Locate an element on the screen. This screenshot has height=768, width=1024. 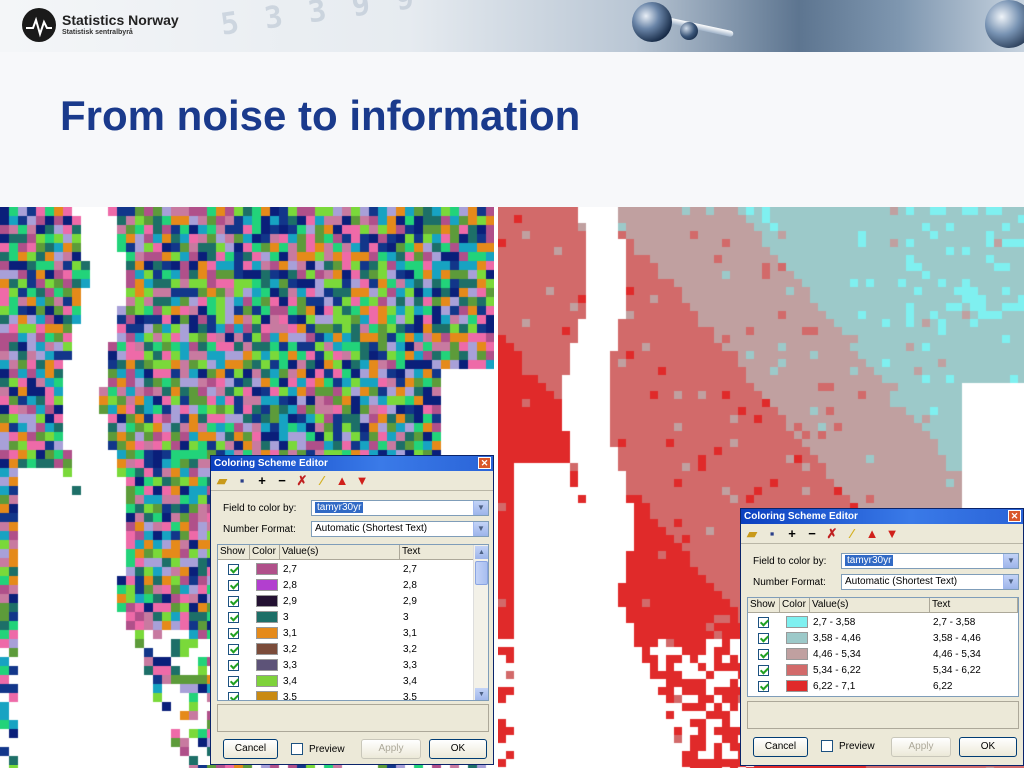
value-cell: 3,58 - 4,46 is located at coordinates (870, 638).